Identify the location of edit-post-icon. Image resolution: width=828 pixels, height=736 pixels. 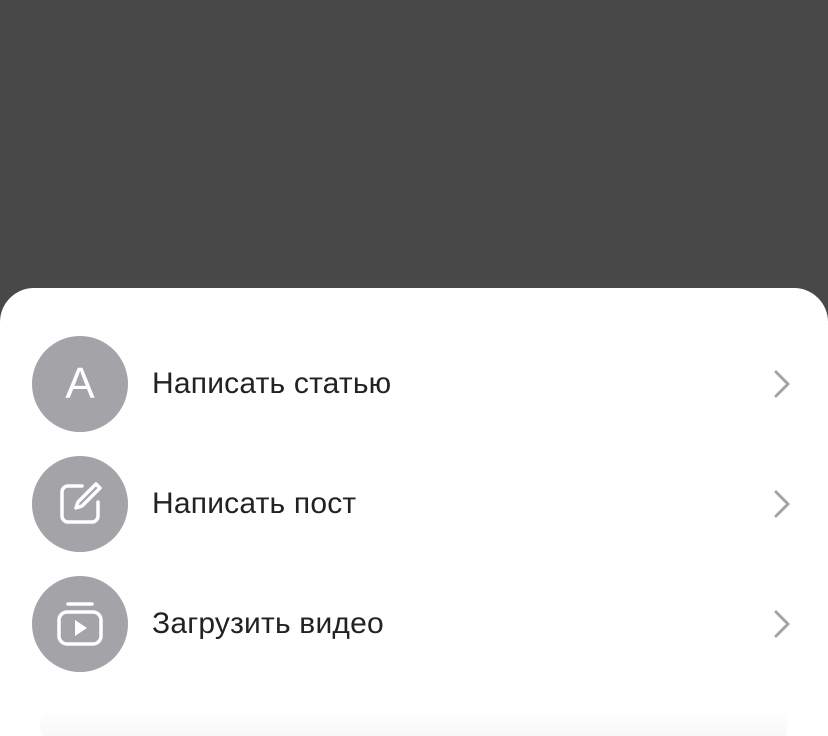
(81, 503).